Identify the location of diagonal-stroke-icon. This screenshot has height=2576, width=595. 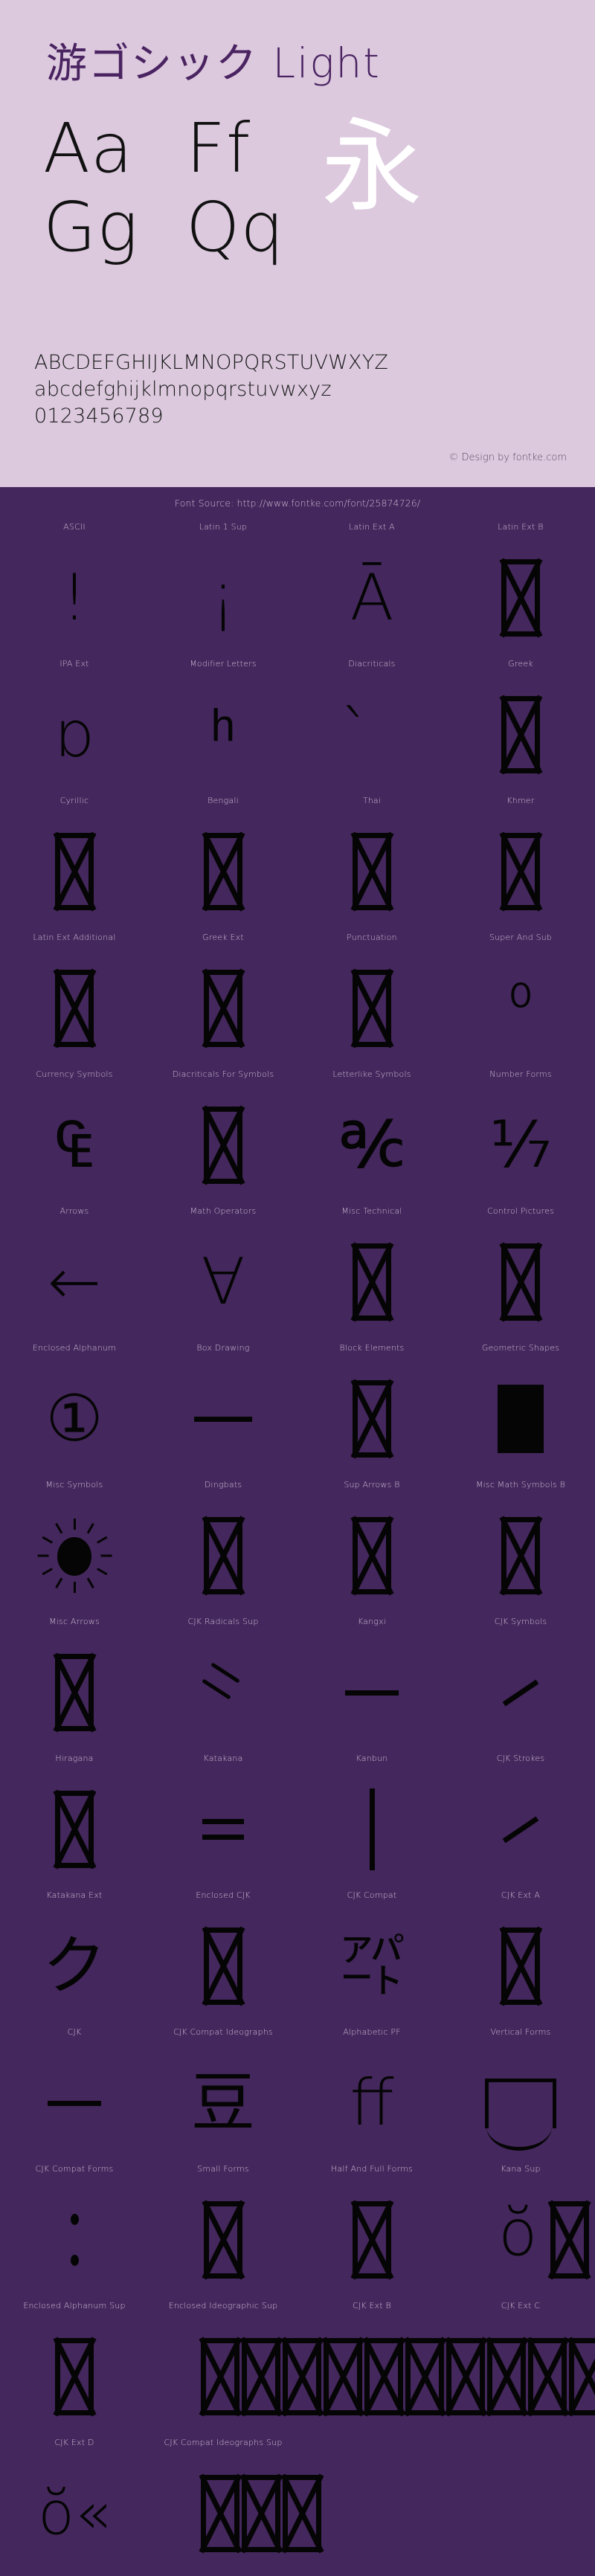
(521, 1692).